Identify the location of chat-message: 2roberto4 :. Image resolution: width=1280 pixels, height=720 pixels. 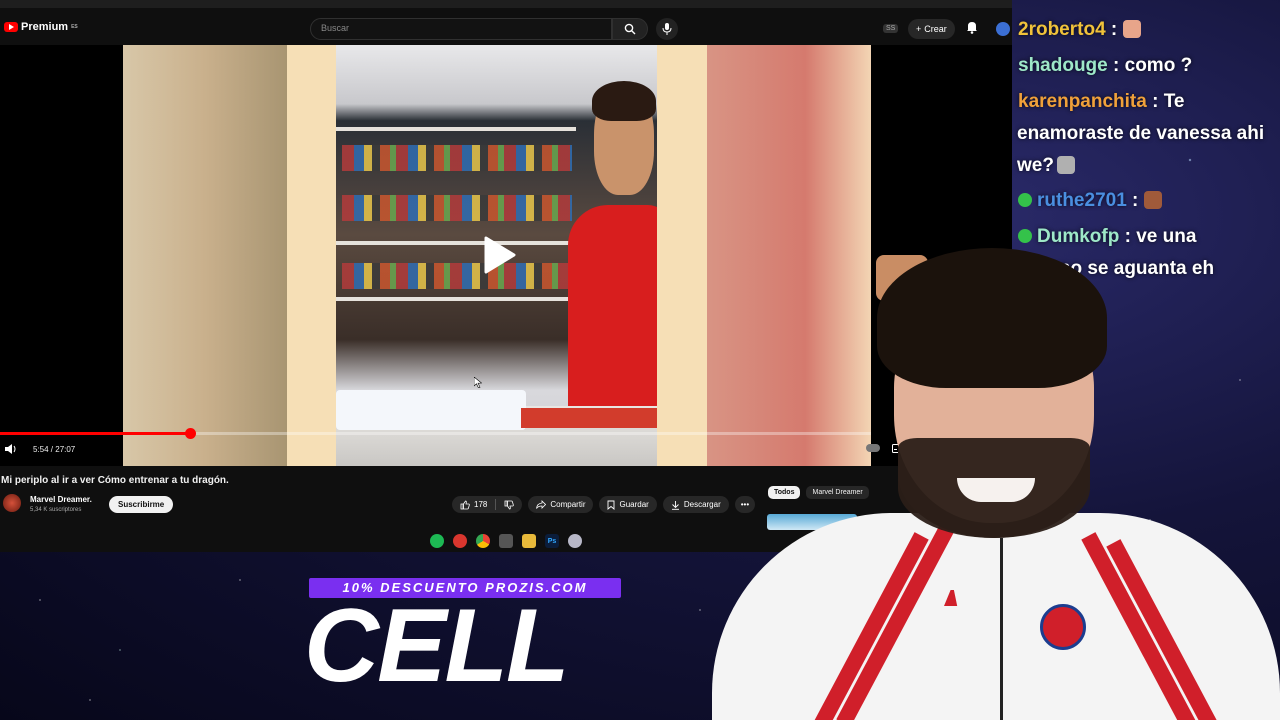
(1079, 30).